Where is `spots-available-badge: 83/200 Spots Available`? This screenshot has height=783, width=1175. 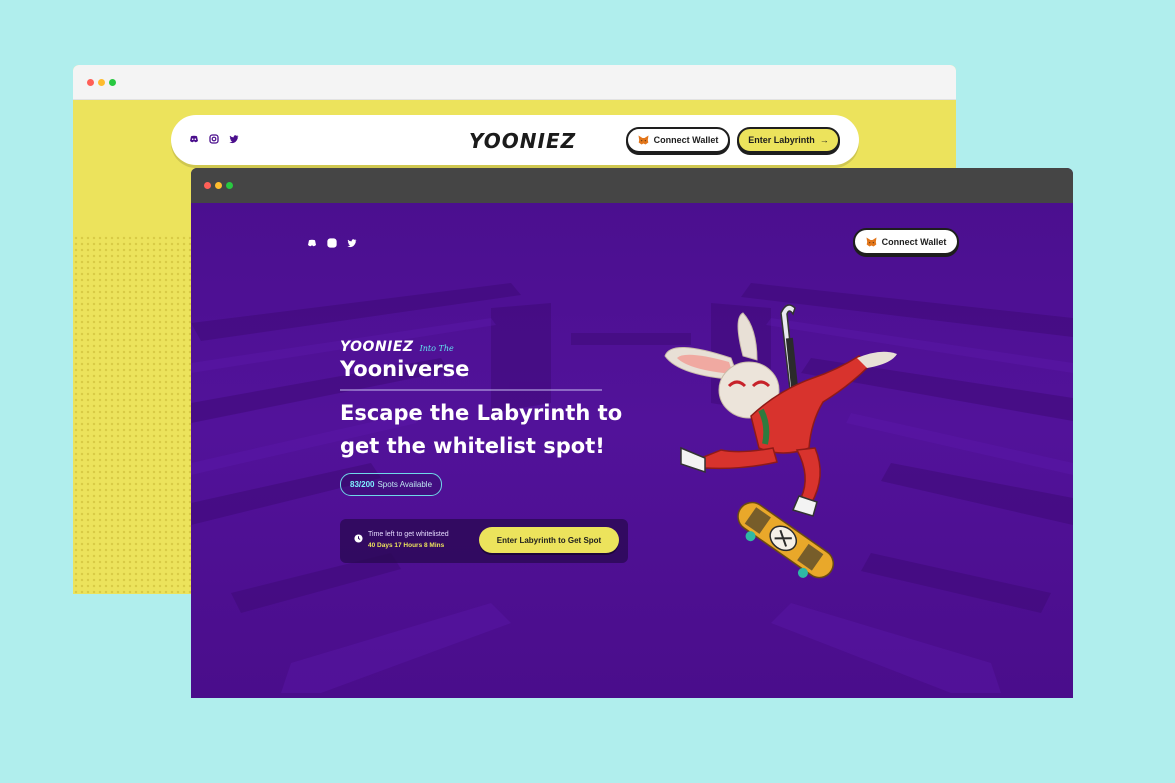
spots-available-badge: 83/200 Spots Available is located at coordinates (391, 484).